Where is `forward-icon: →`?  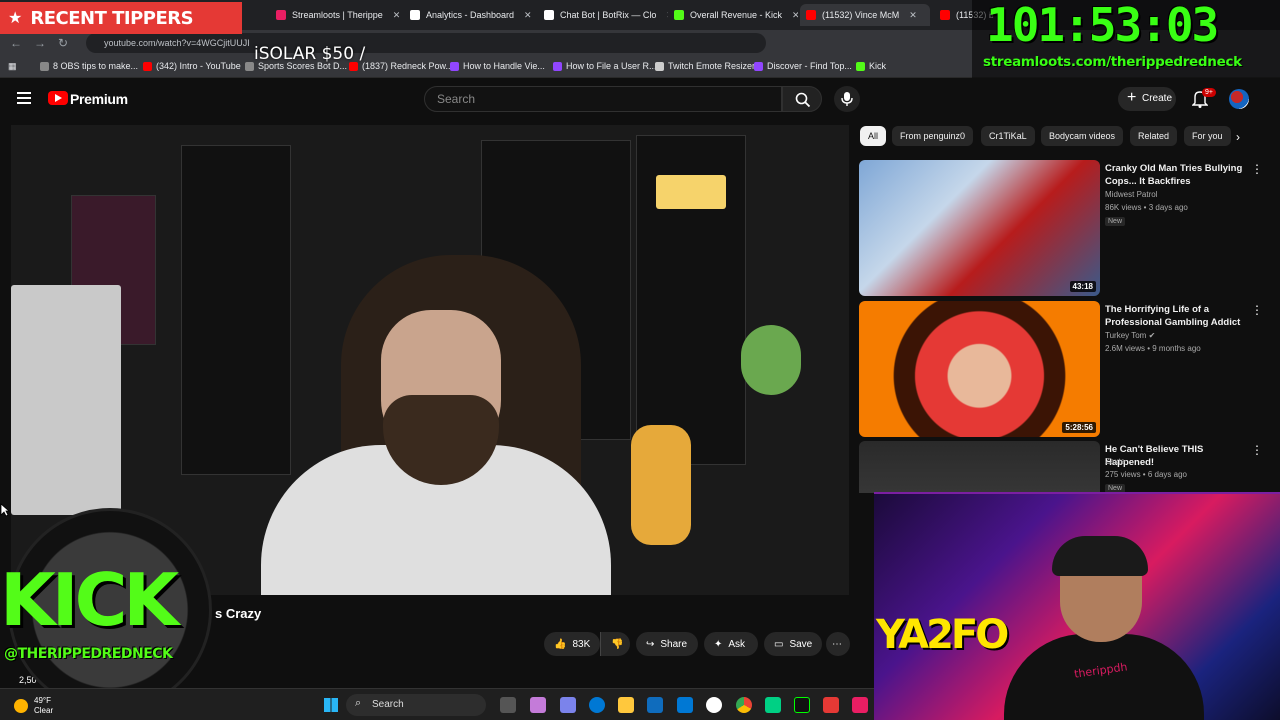
forward-icon: → is located at coordinates (40, 43).